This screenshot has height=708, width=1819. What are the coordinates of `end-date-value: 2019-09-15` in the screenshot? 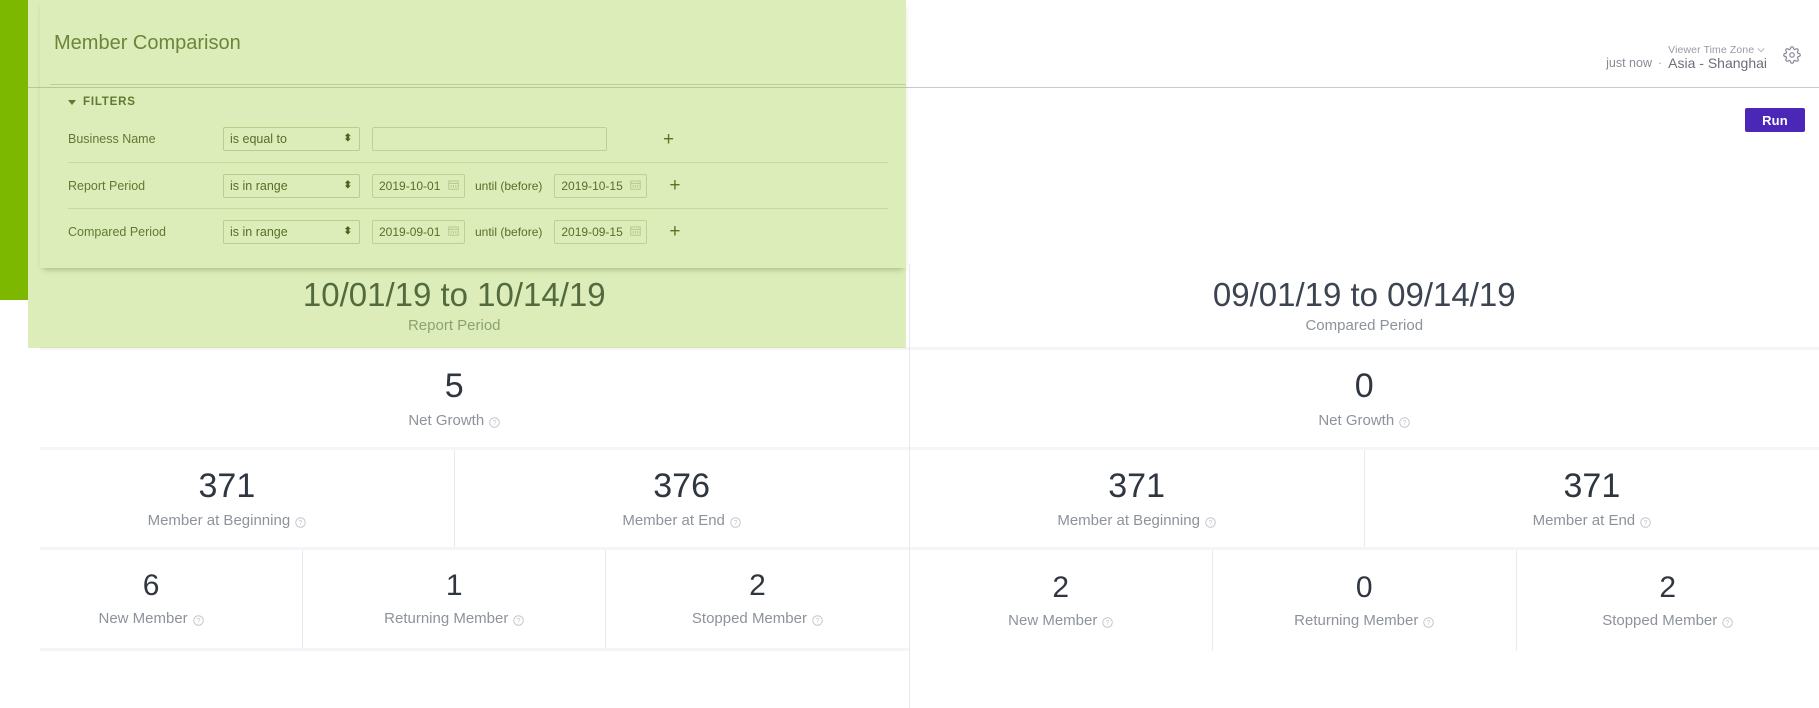 It's located at (592, 231).